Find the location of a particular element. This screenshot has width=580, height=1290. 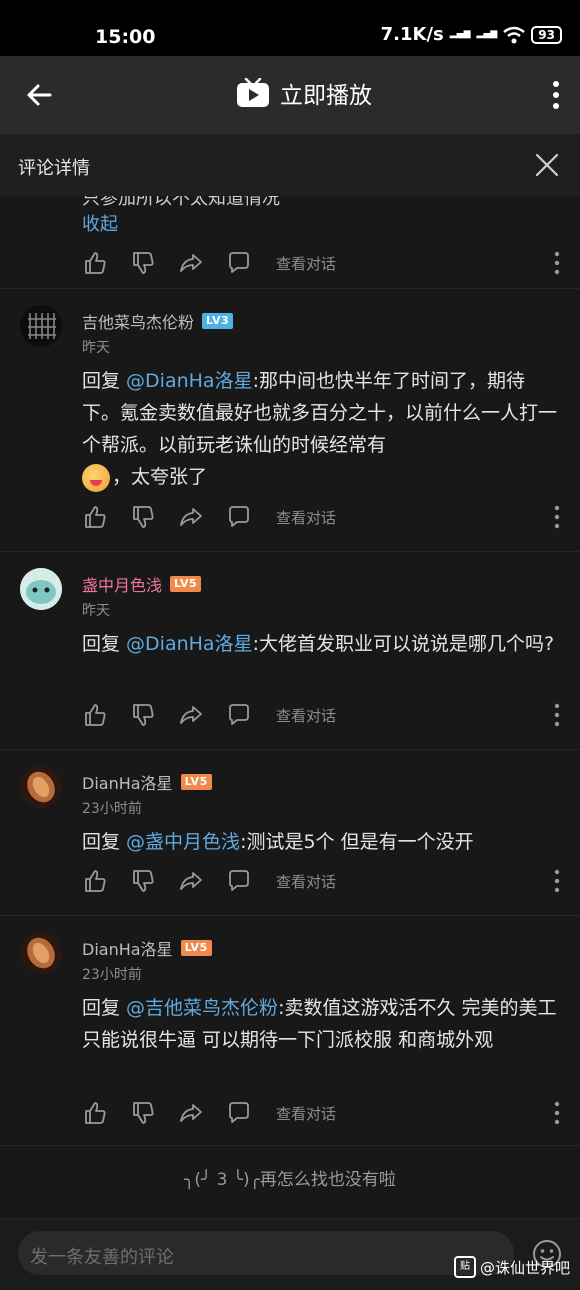

comment-composer: 发一条友善的评论 贴 @诛仙世界吧 is located at coordinates (290, 1254).